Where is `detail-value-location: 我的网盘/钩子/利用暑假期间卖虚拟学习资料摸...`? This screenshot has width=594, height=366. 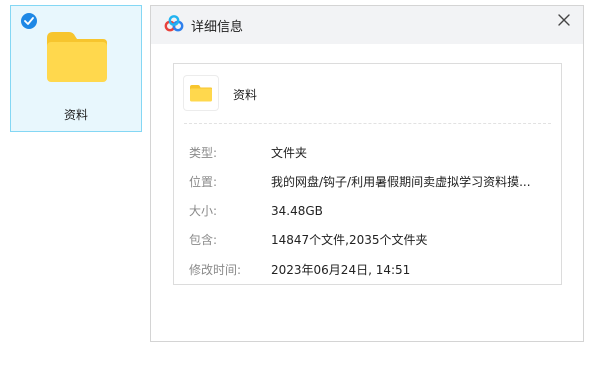 detail-value-location: 我的网盘/钩子/利用暑假期间卖虚拟学习资料摸... is located at coordinates (411, 182).